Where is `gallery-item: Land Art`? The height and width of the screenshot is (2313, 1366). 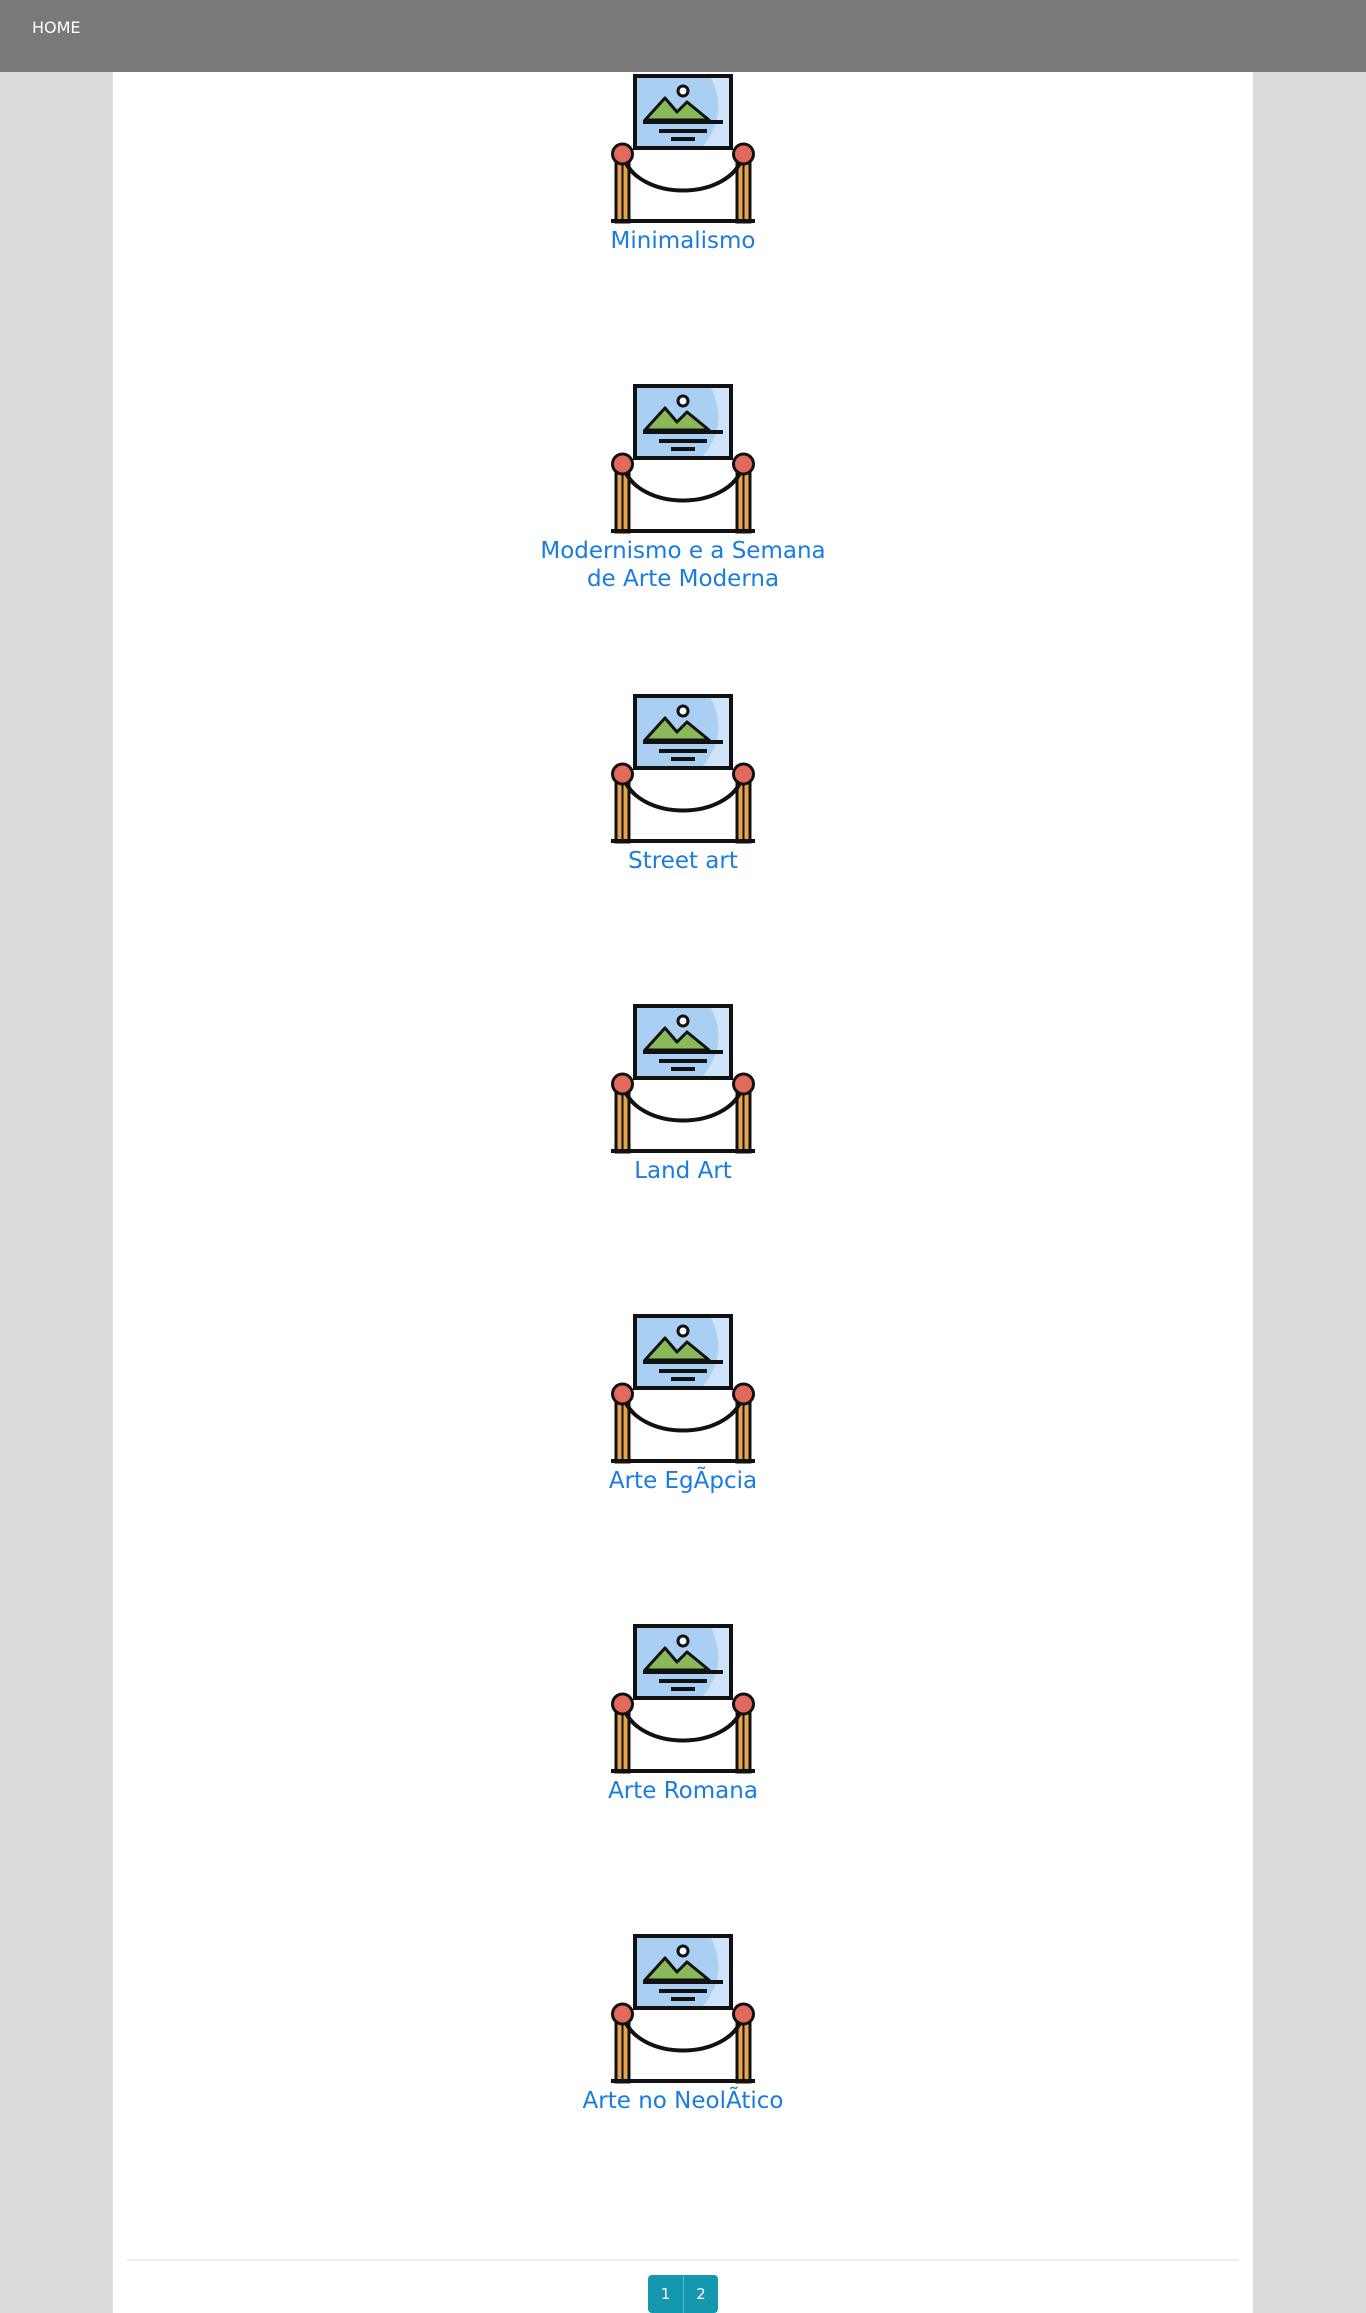
gallery-item: Land Art is located at coordinates (683, 1094).